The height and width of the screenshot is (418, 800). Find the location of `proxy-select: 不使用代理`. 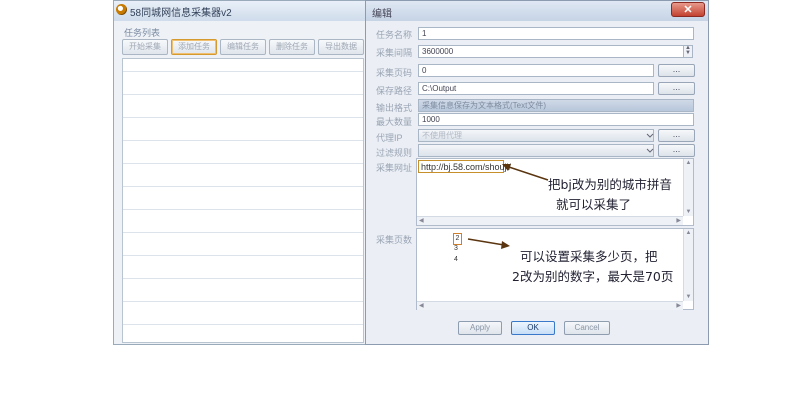

proxy-select: 不使用代理 is located at coordinates (536, 135).